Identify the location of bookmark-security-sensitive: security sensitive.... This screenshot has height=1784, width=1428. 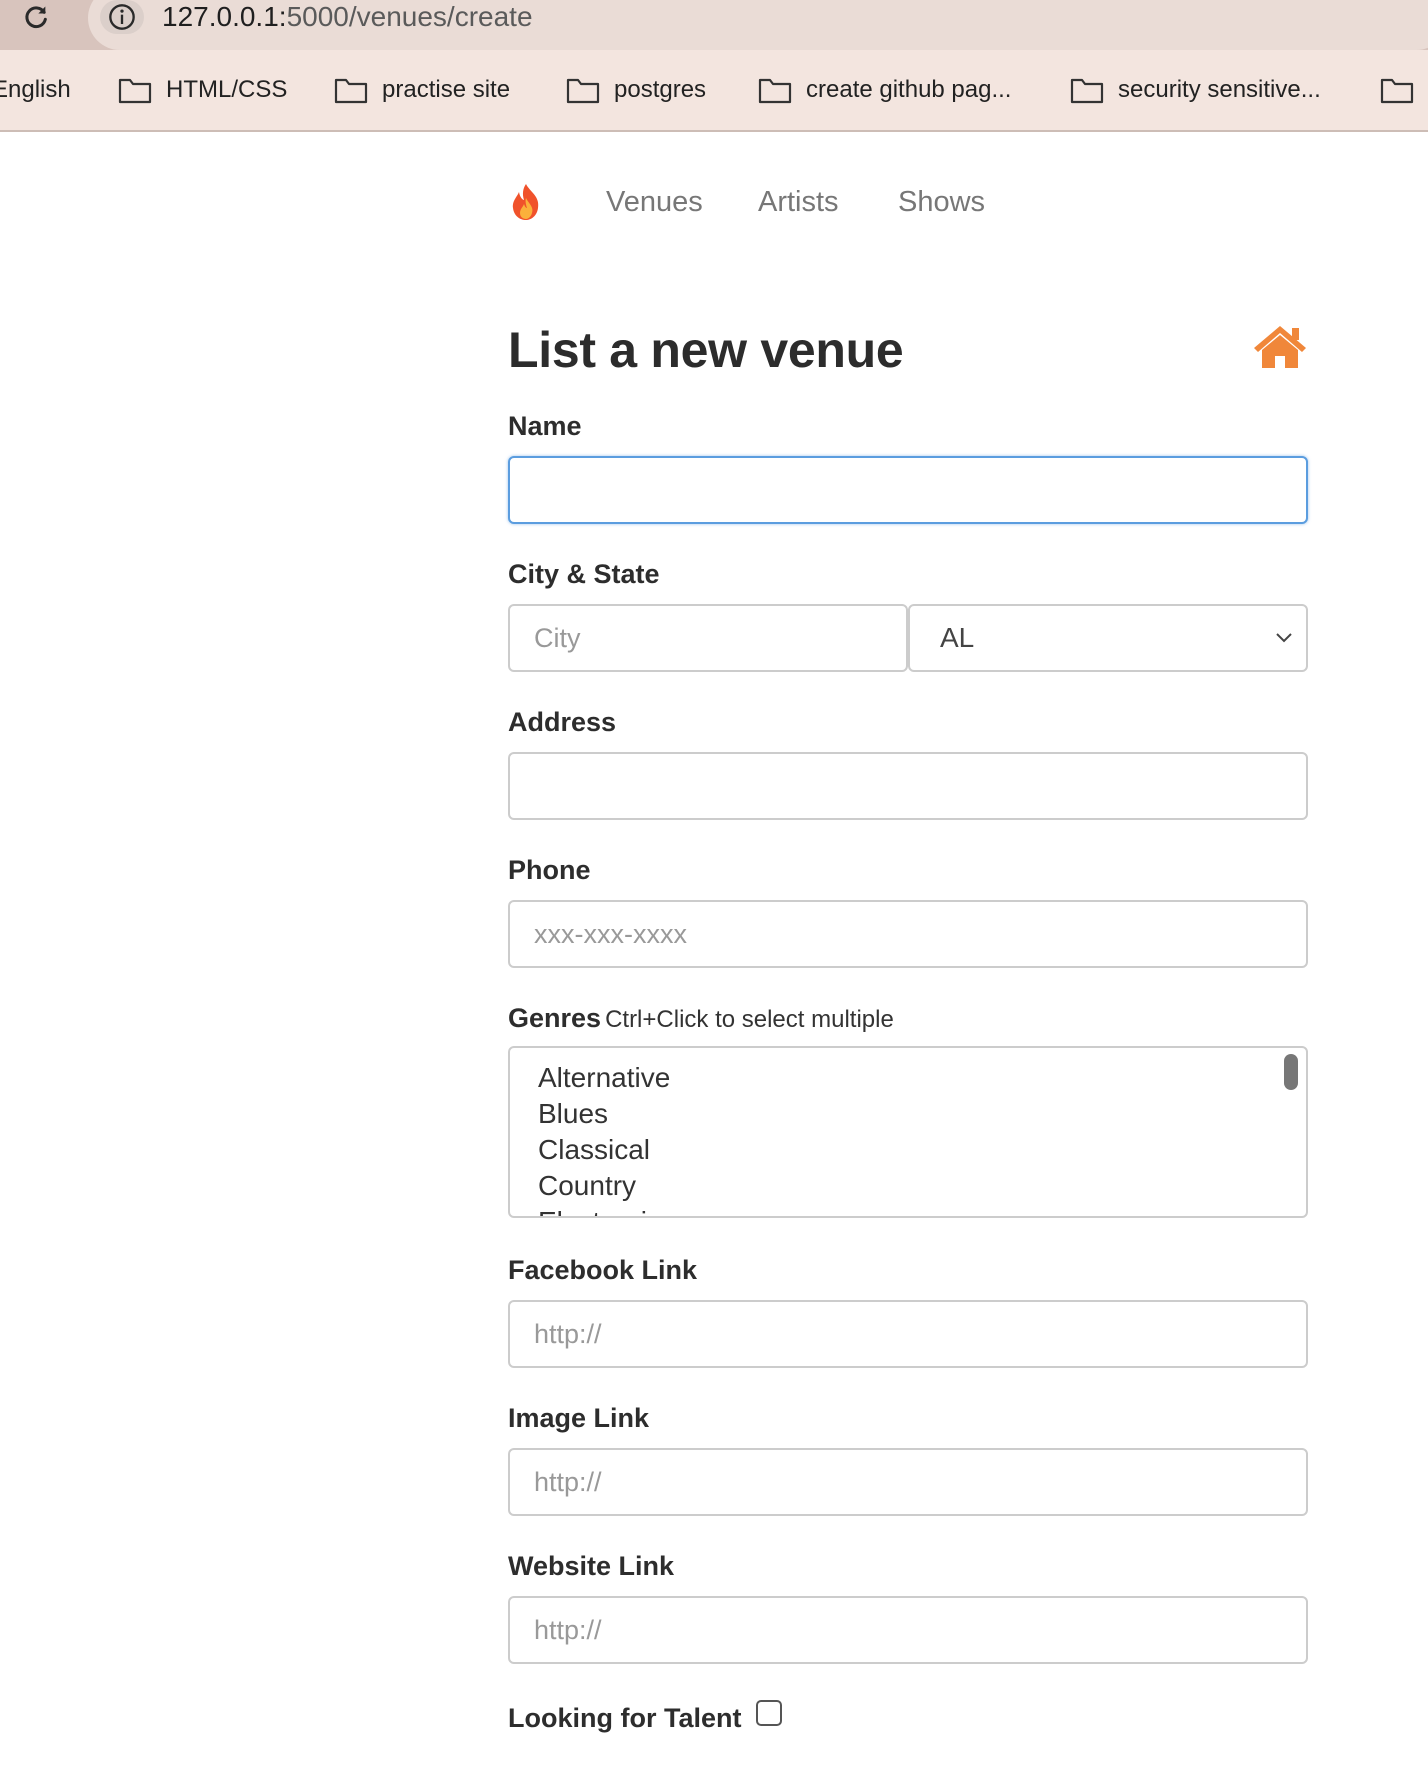
(1195, 90).